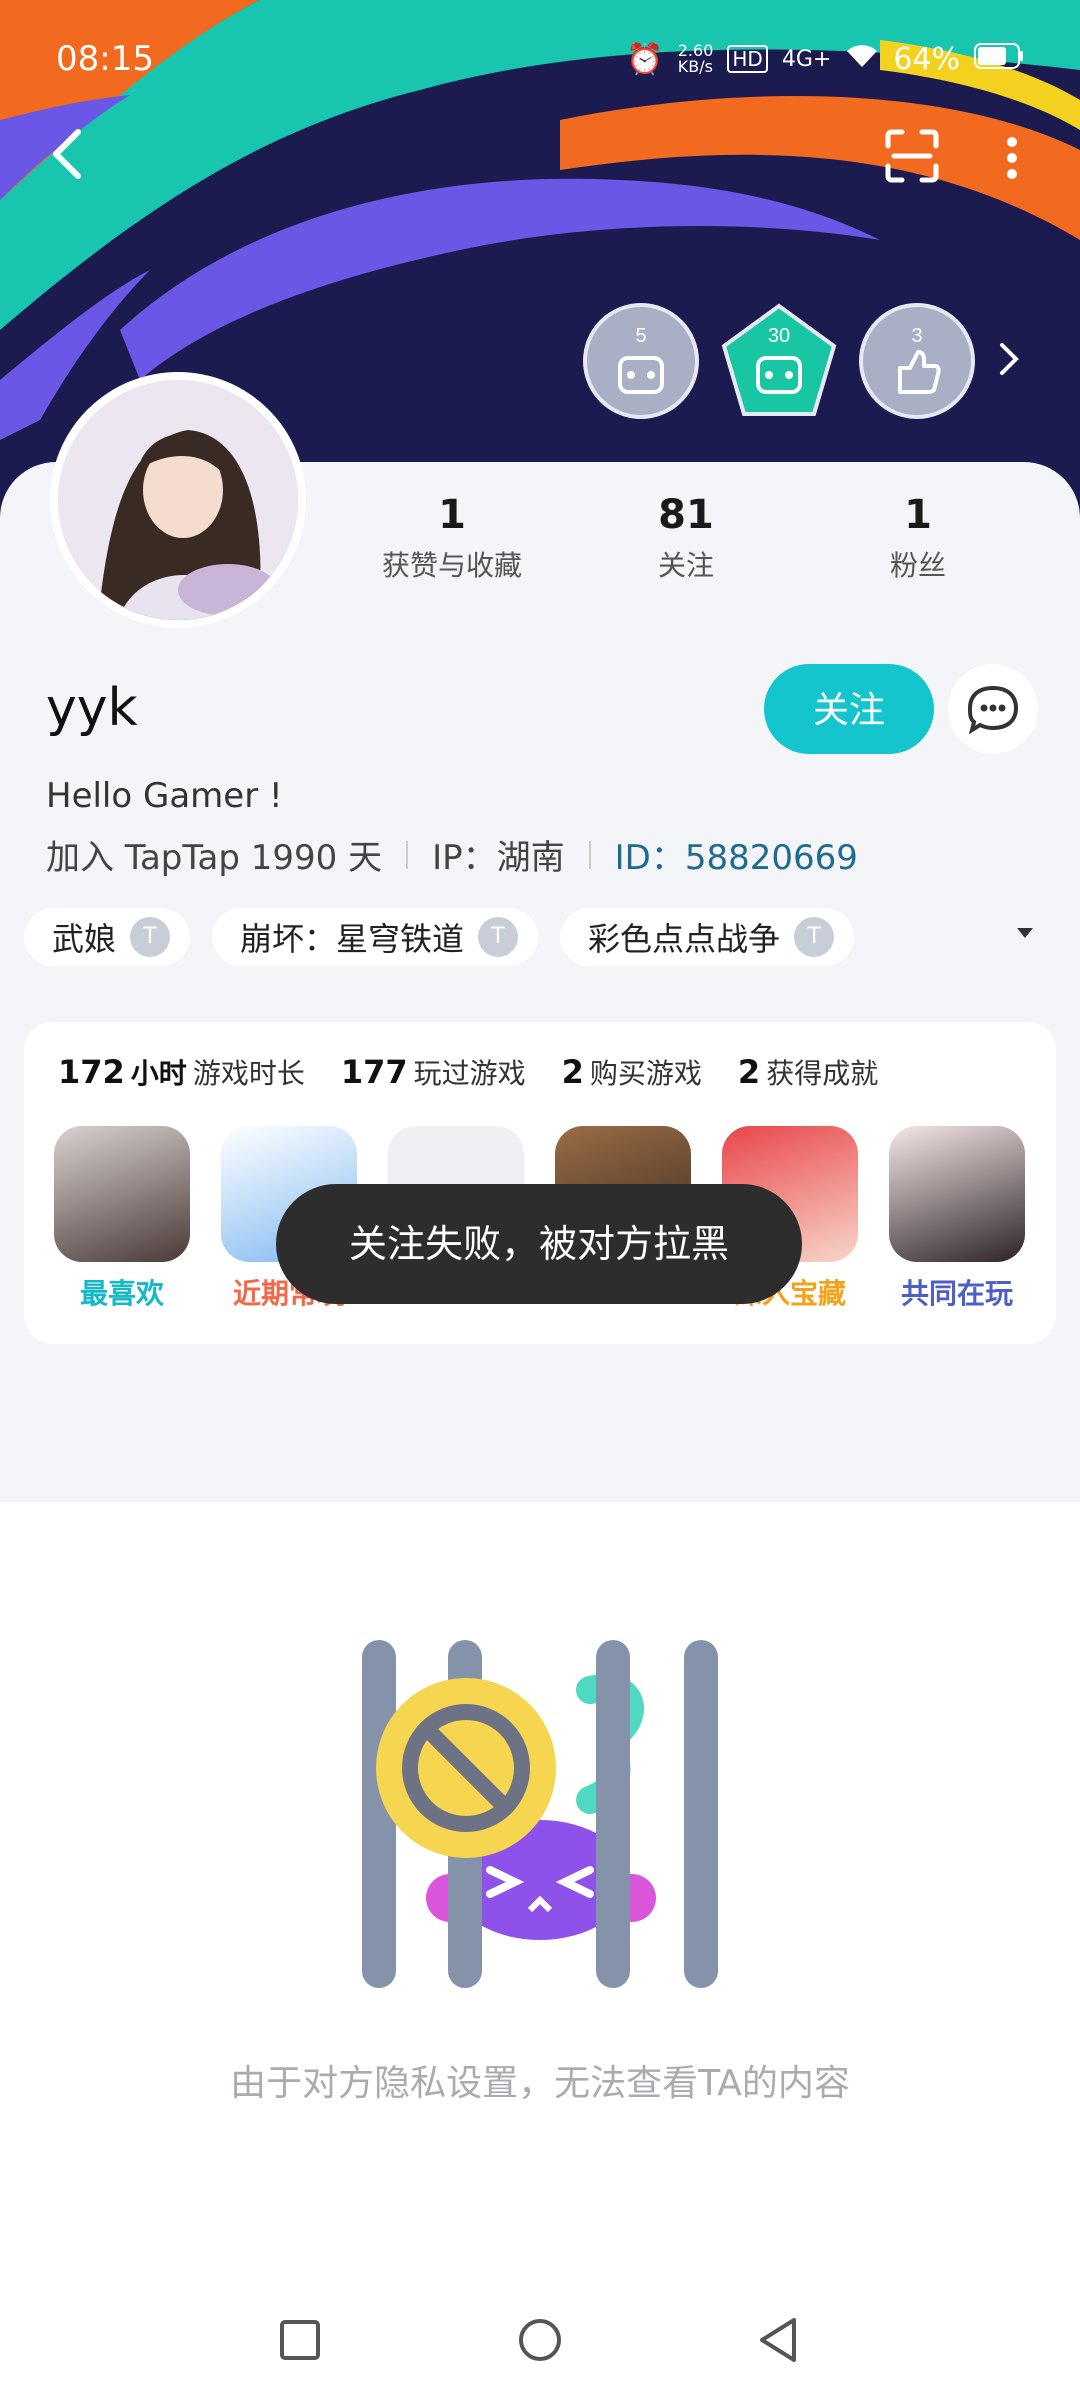 The width and height of the screenshot is (1080, 2400). I want to click on home-button, so click(540, 2340).